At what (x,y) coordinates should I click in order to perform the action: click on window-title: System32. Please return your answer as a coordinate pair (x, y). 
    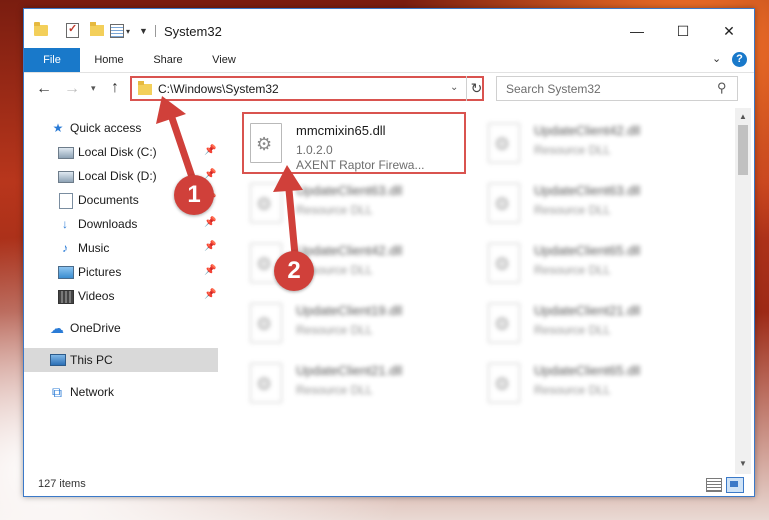
    Looking at the image, I should click on (193, 31).